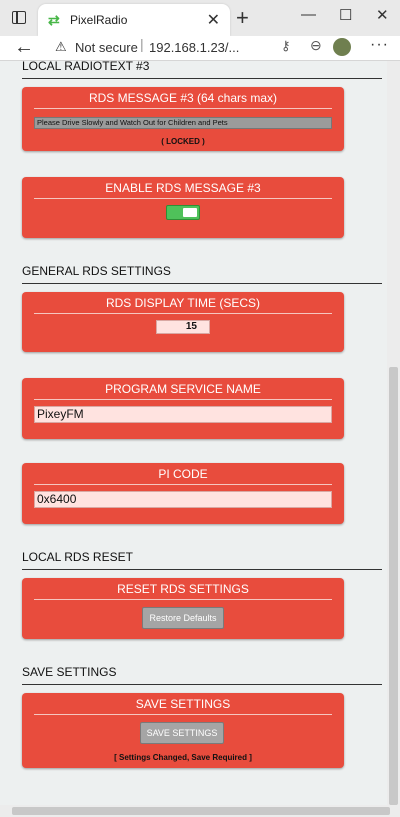 The image size is (400, 817). Describe the element at coordinates (393, 586) in the screenshot. I see `vertical-scroll-thumb` at that location.